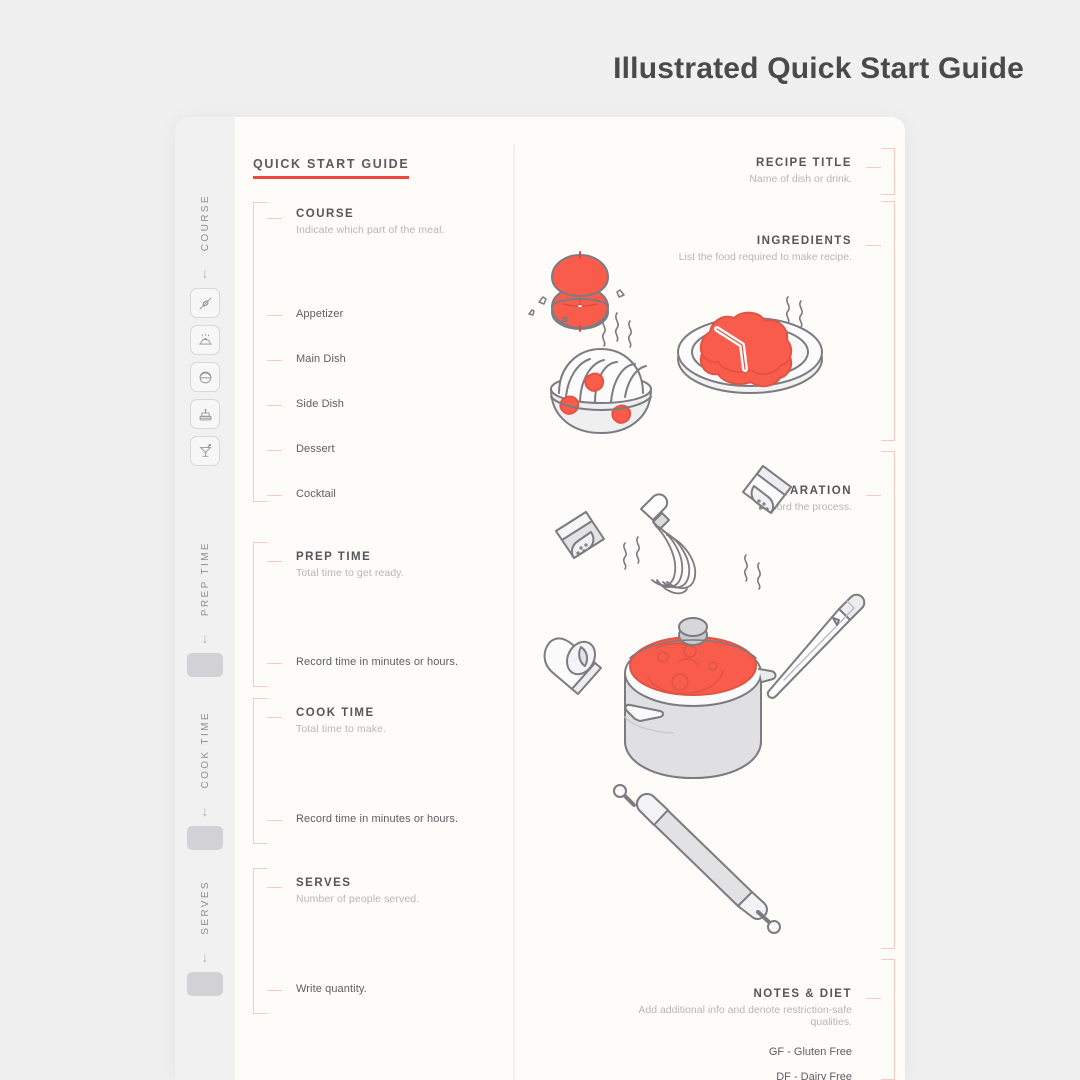  Describe the element at coordinates (350, 565) in the screenshot. I see `prep-time-heading: PREP TIME Total time to get ready.` at that location.